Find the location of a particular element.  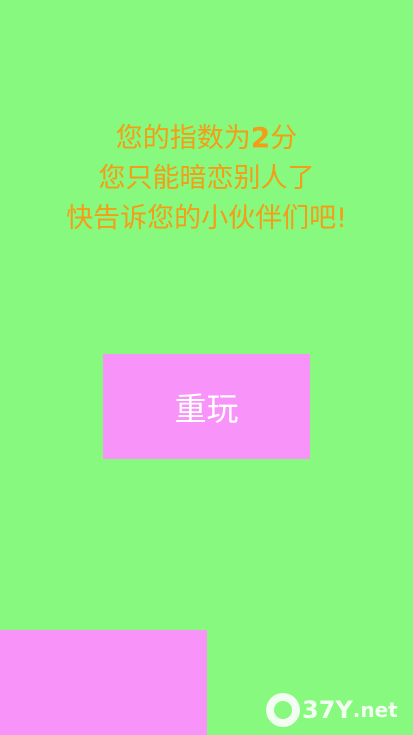

score-line: 您的指数为2分 is located at coordinates (206, 138).